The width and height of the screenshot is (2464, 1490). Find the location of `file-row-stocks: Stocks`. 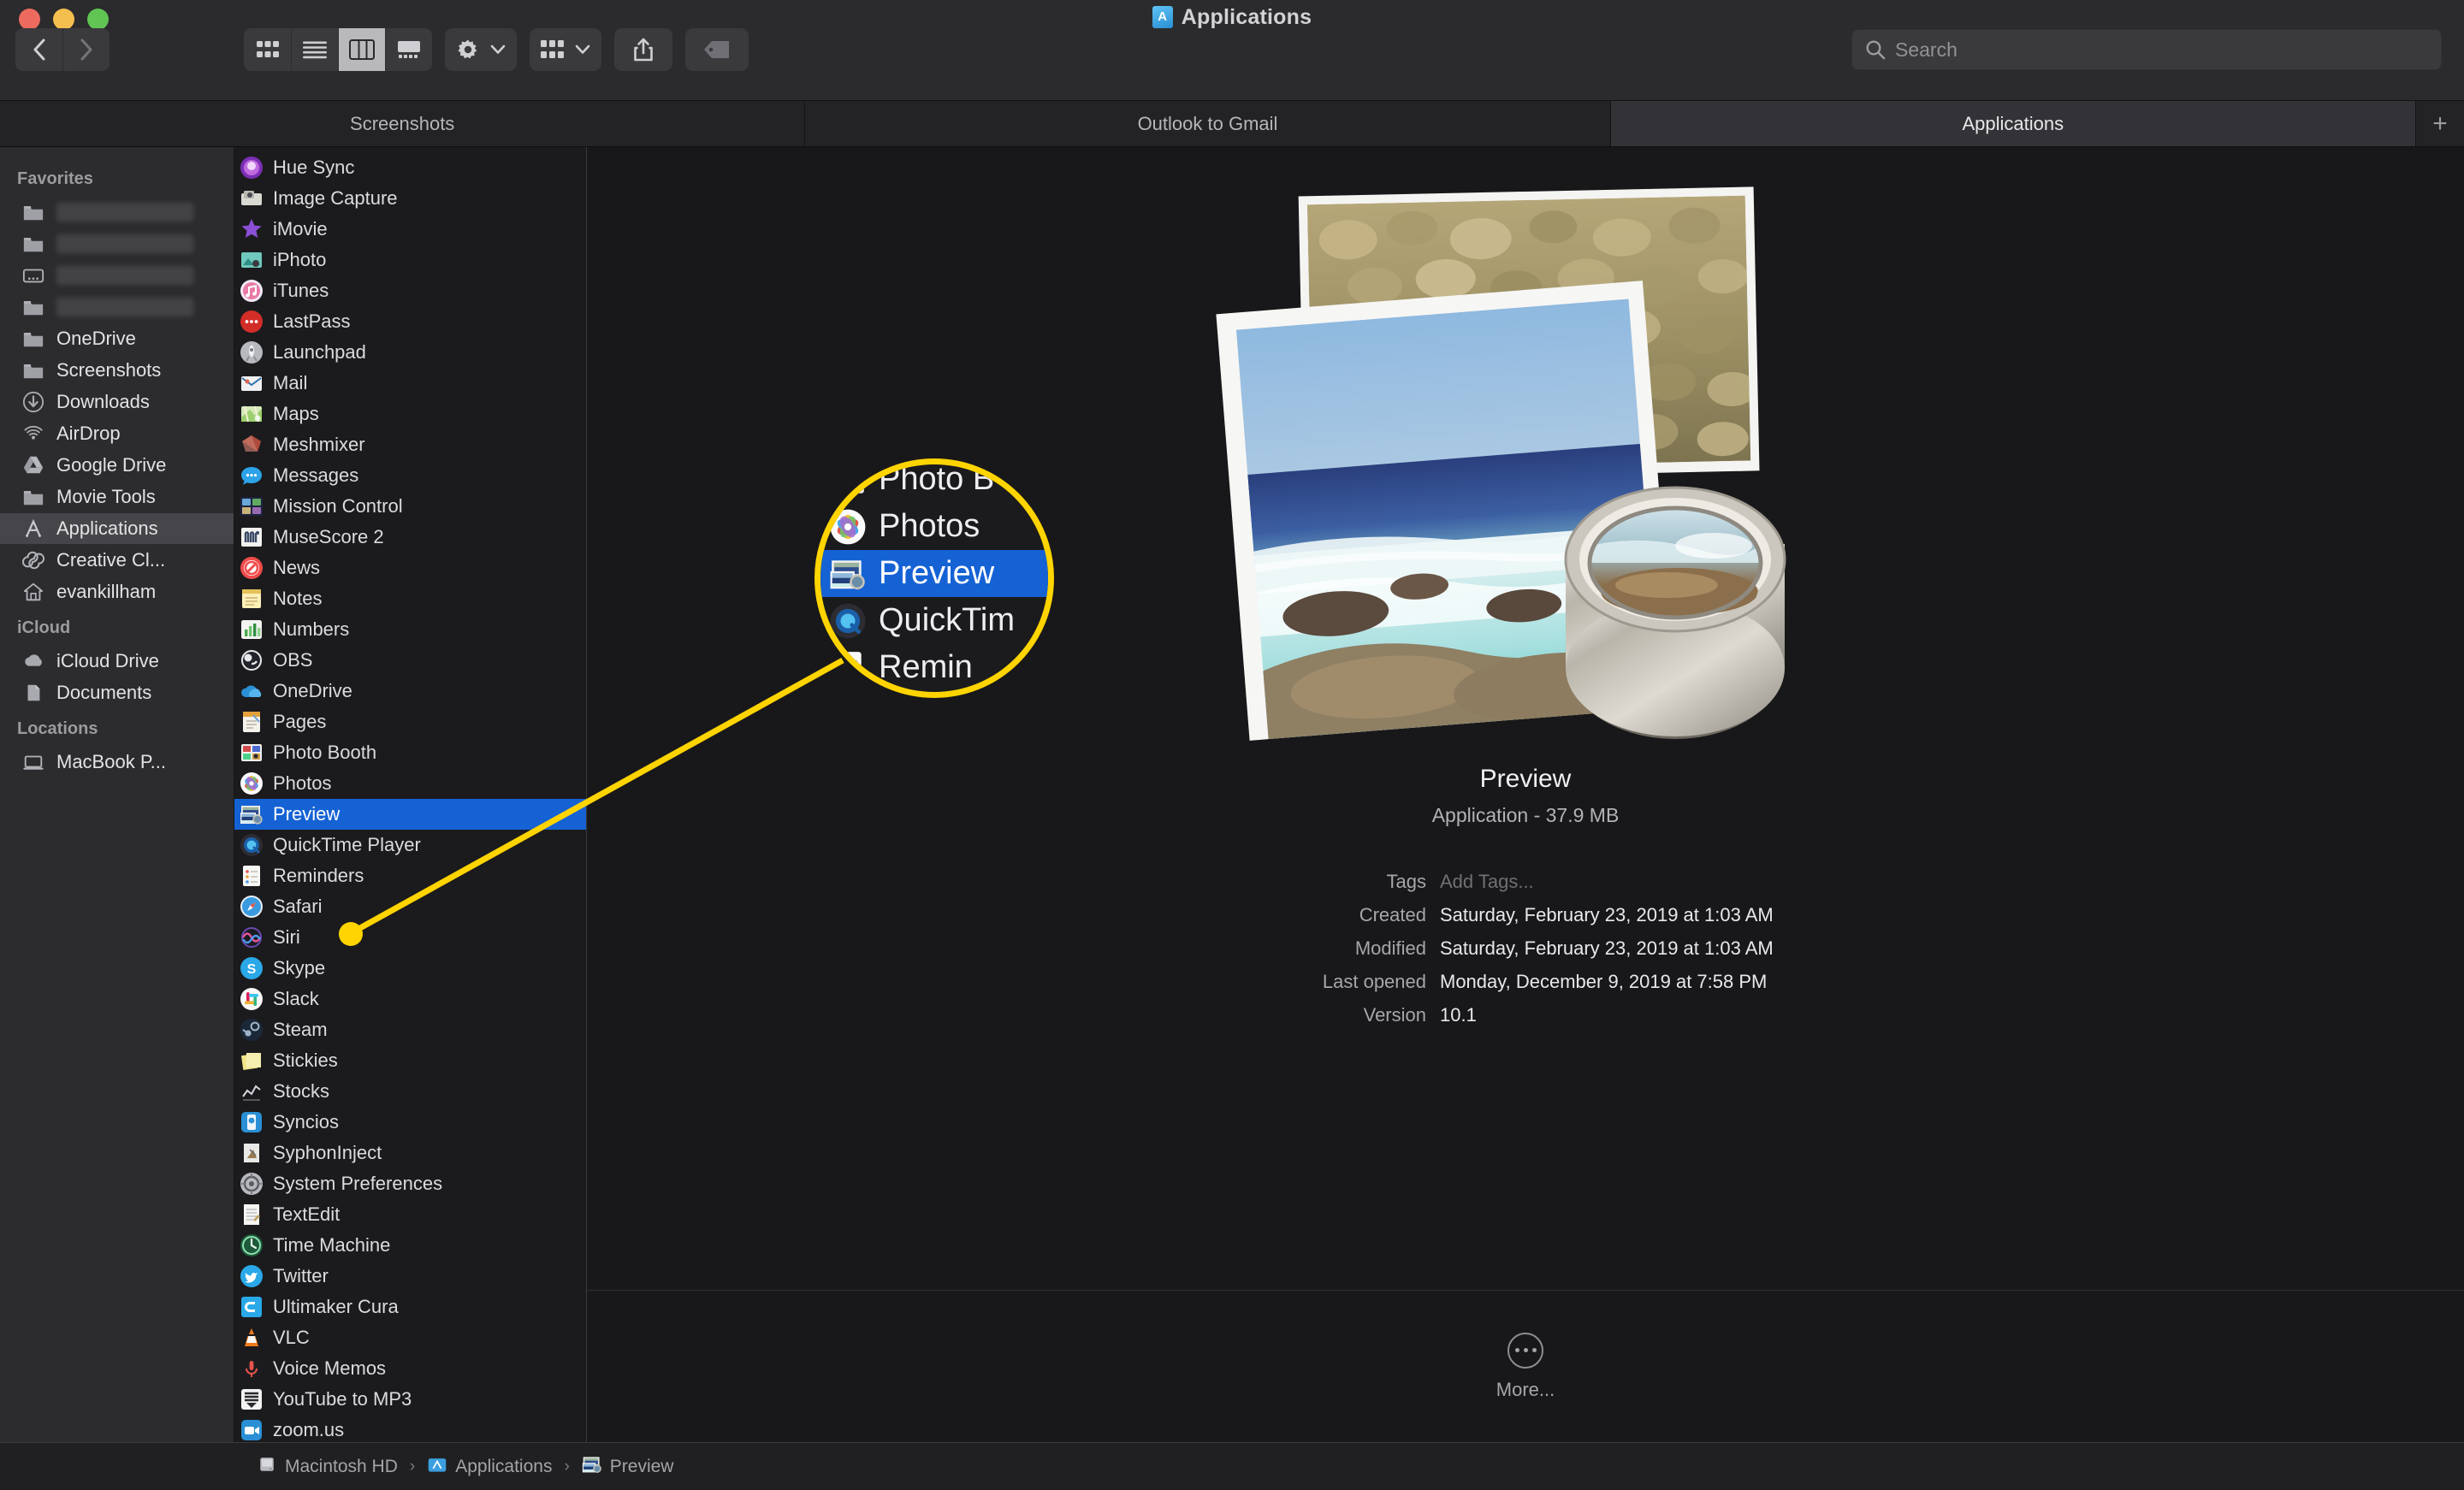

file-row-stocks: Stocks is located at coordinates (410, 1091).